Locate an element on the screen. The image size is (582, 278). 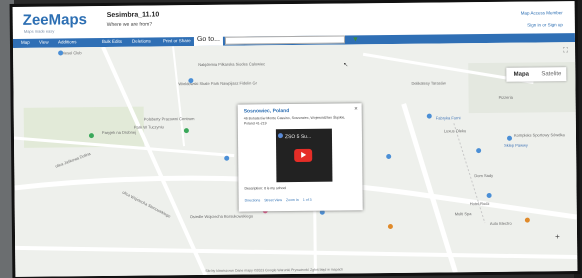
map-subtitle: Where we are from? is located at coordinates (129, 24).